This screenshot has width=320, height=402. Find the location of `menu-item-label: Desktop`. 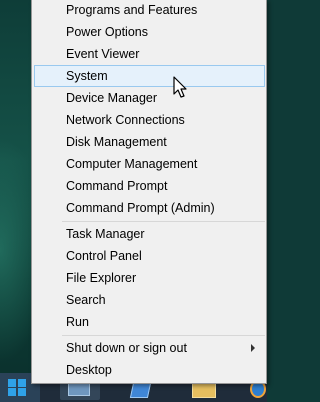

menu-item-label: Desktop is located at coordinates (89, 370).